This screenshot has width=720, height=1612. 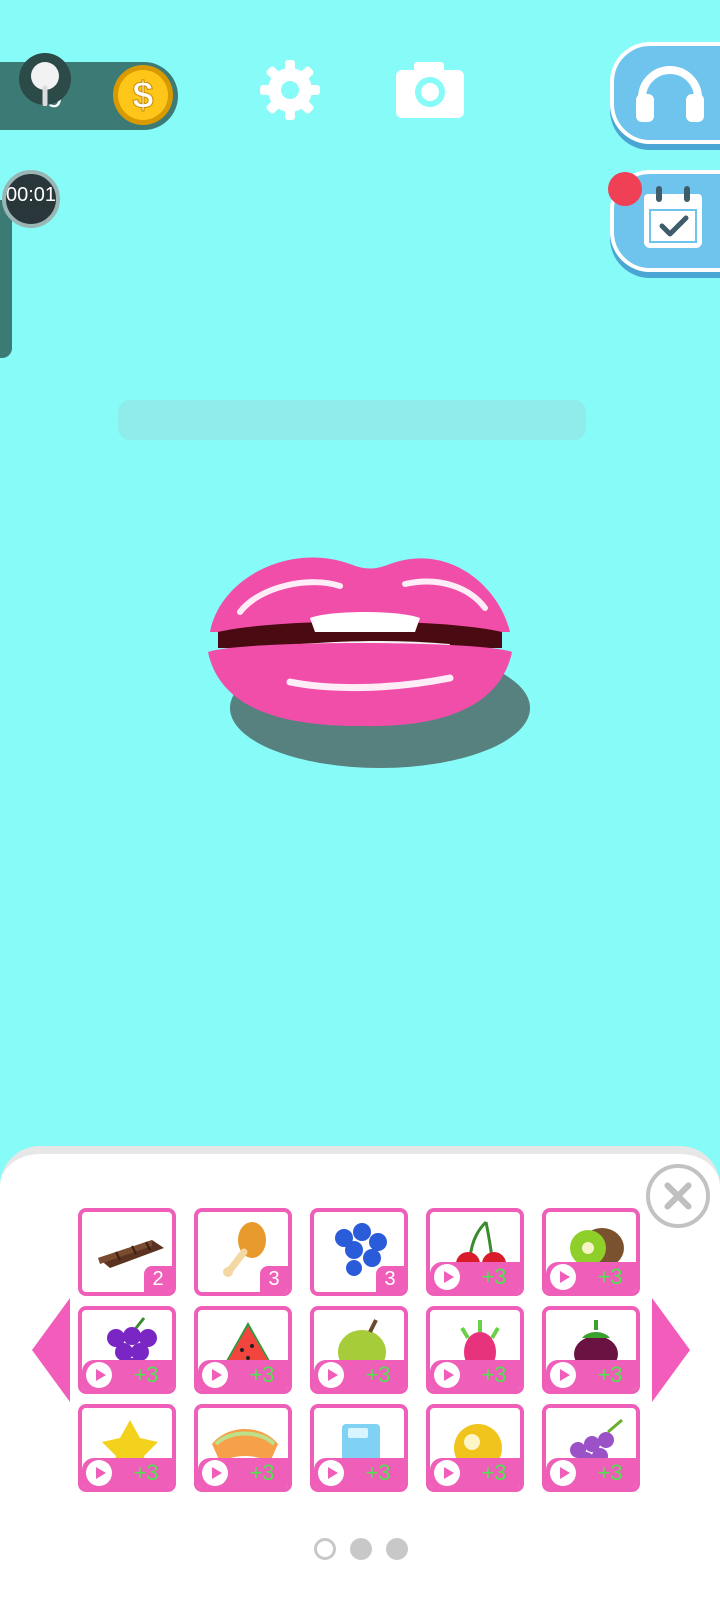 What do you see at coordinates (243, 1350) in the screenshot?
I see `food-slot-watermelon: +3` at bounding box center [243, 1350].